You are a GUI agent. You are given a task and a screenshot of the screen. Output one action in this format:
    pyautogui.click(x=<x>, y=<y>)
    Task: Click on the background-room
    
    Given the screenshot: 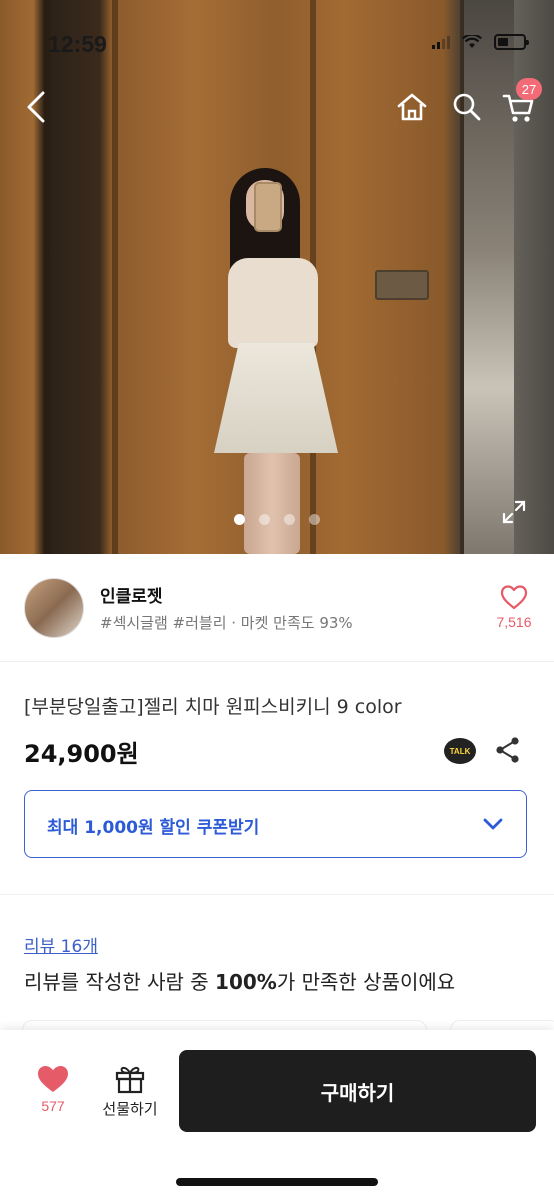 What is the action you would take?
    pyautogui.click(x=489, y=277)
    